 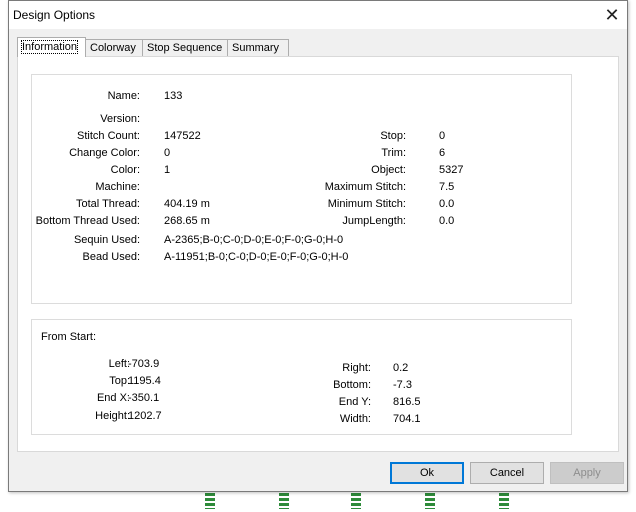 What do you see at coordinates (173, 96) in the screenshot?
I see `info-value: 133` at bounding box center [173, 96].